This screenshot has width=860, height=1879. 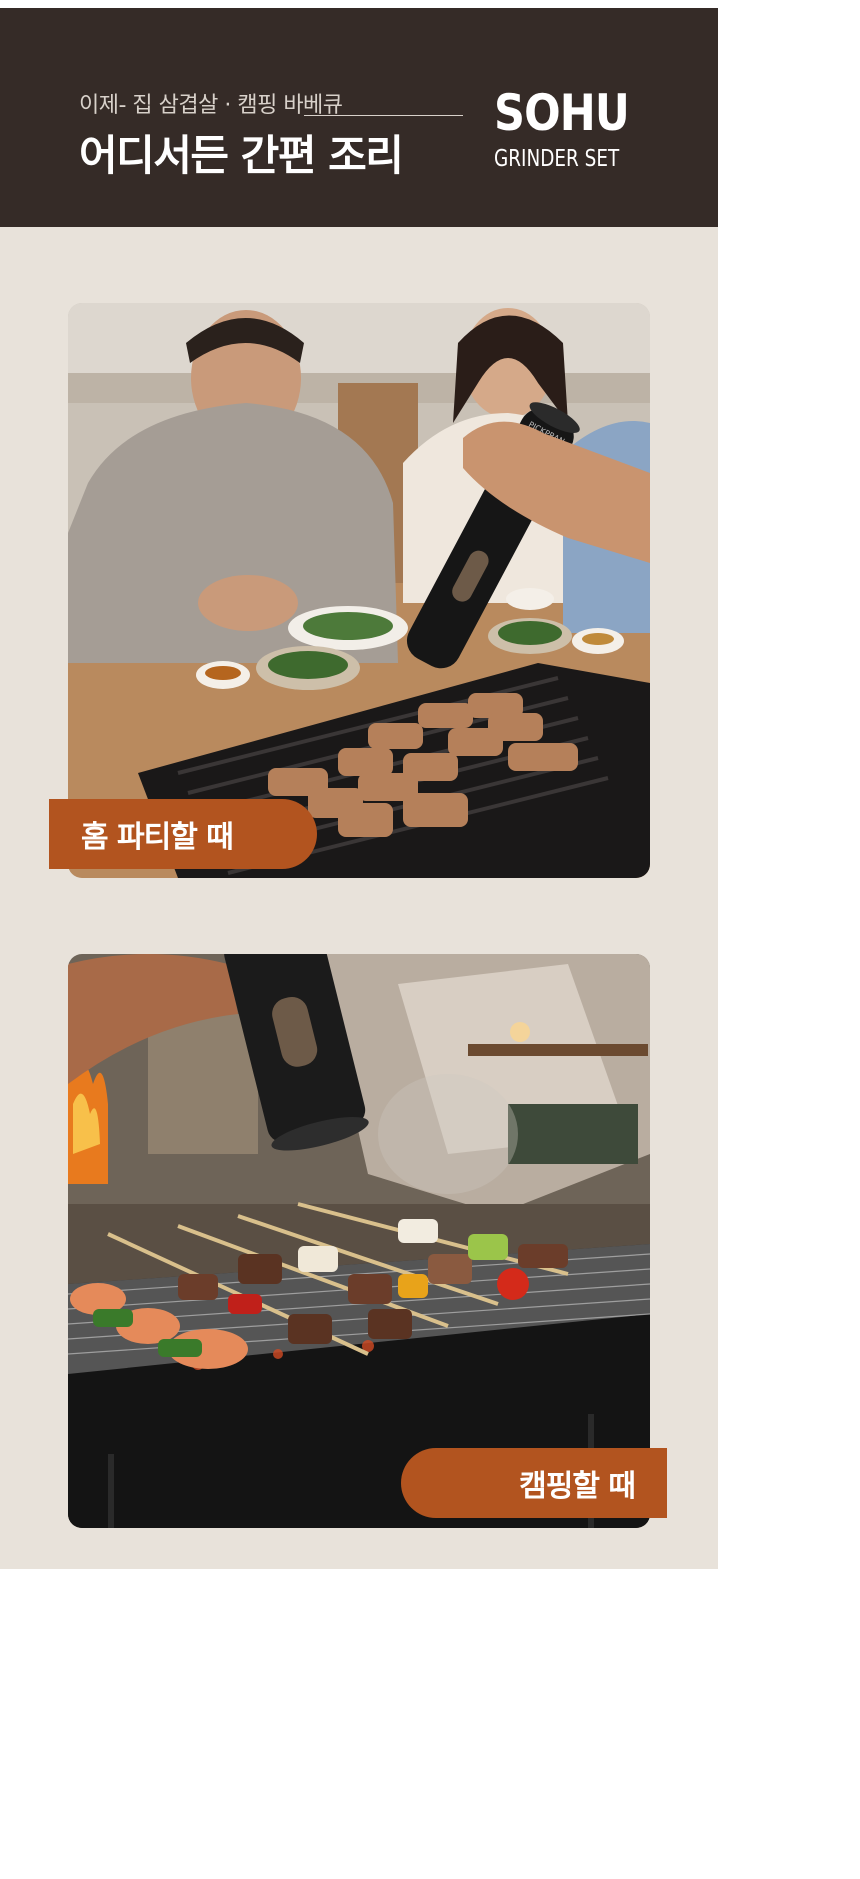 What do you see at coordinates (241, 155) in the screenshot?
I see `header-title: 어디서든 간편 조리` at bounding box center [241, 155].